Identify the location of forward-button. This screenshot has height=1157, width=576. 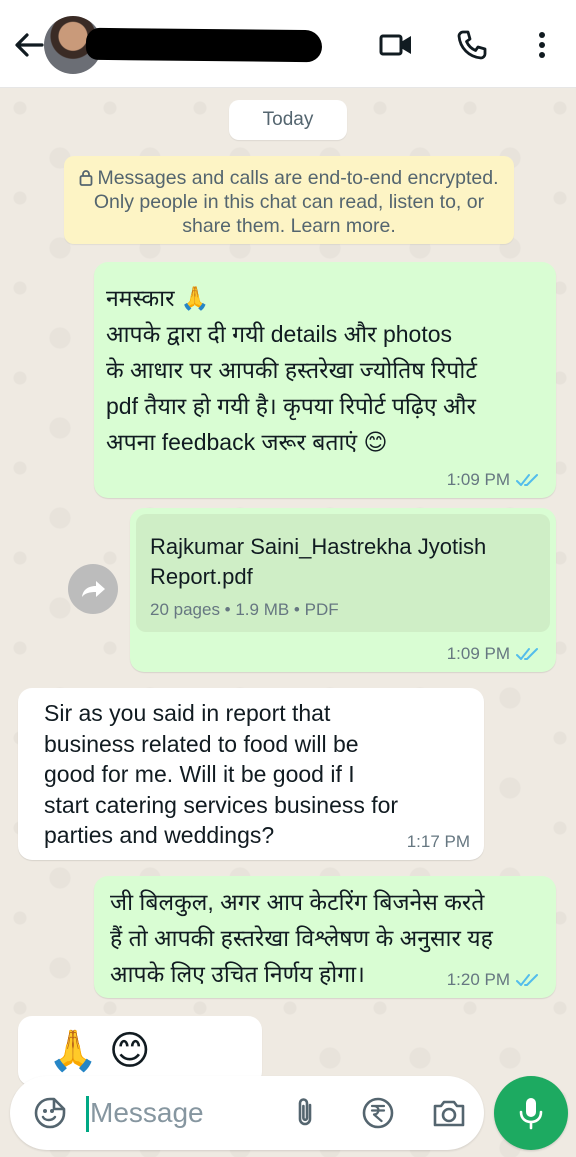
(93, 589).